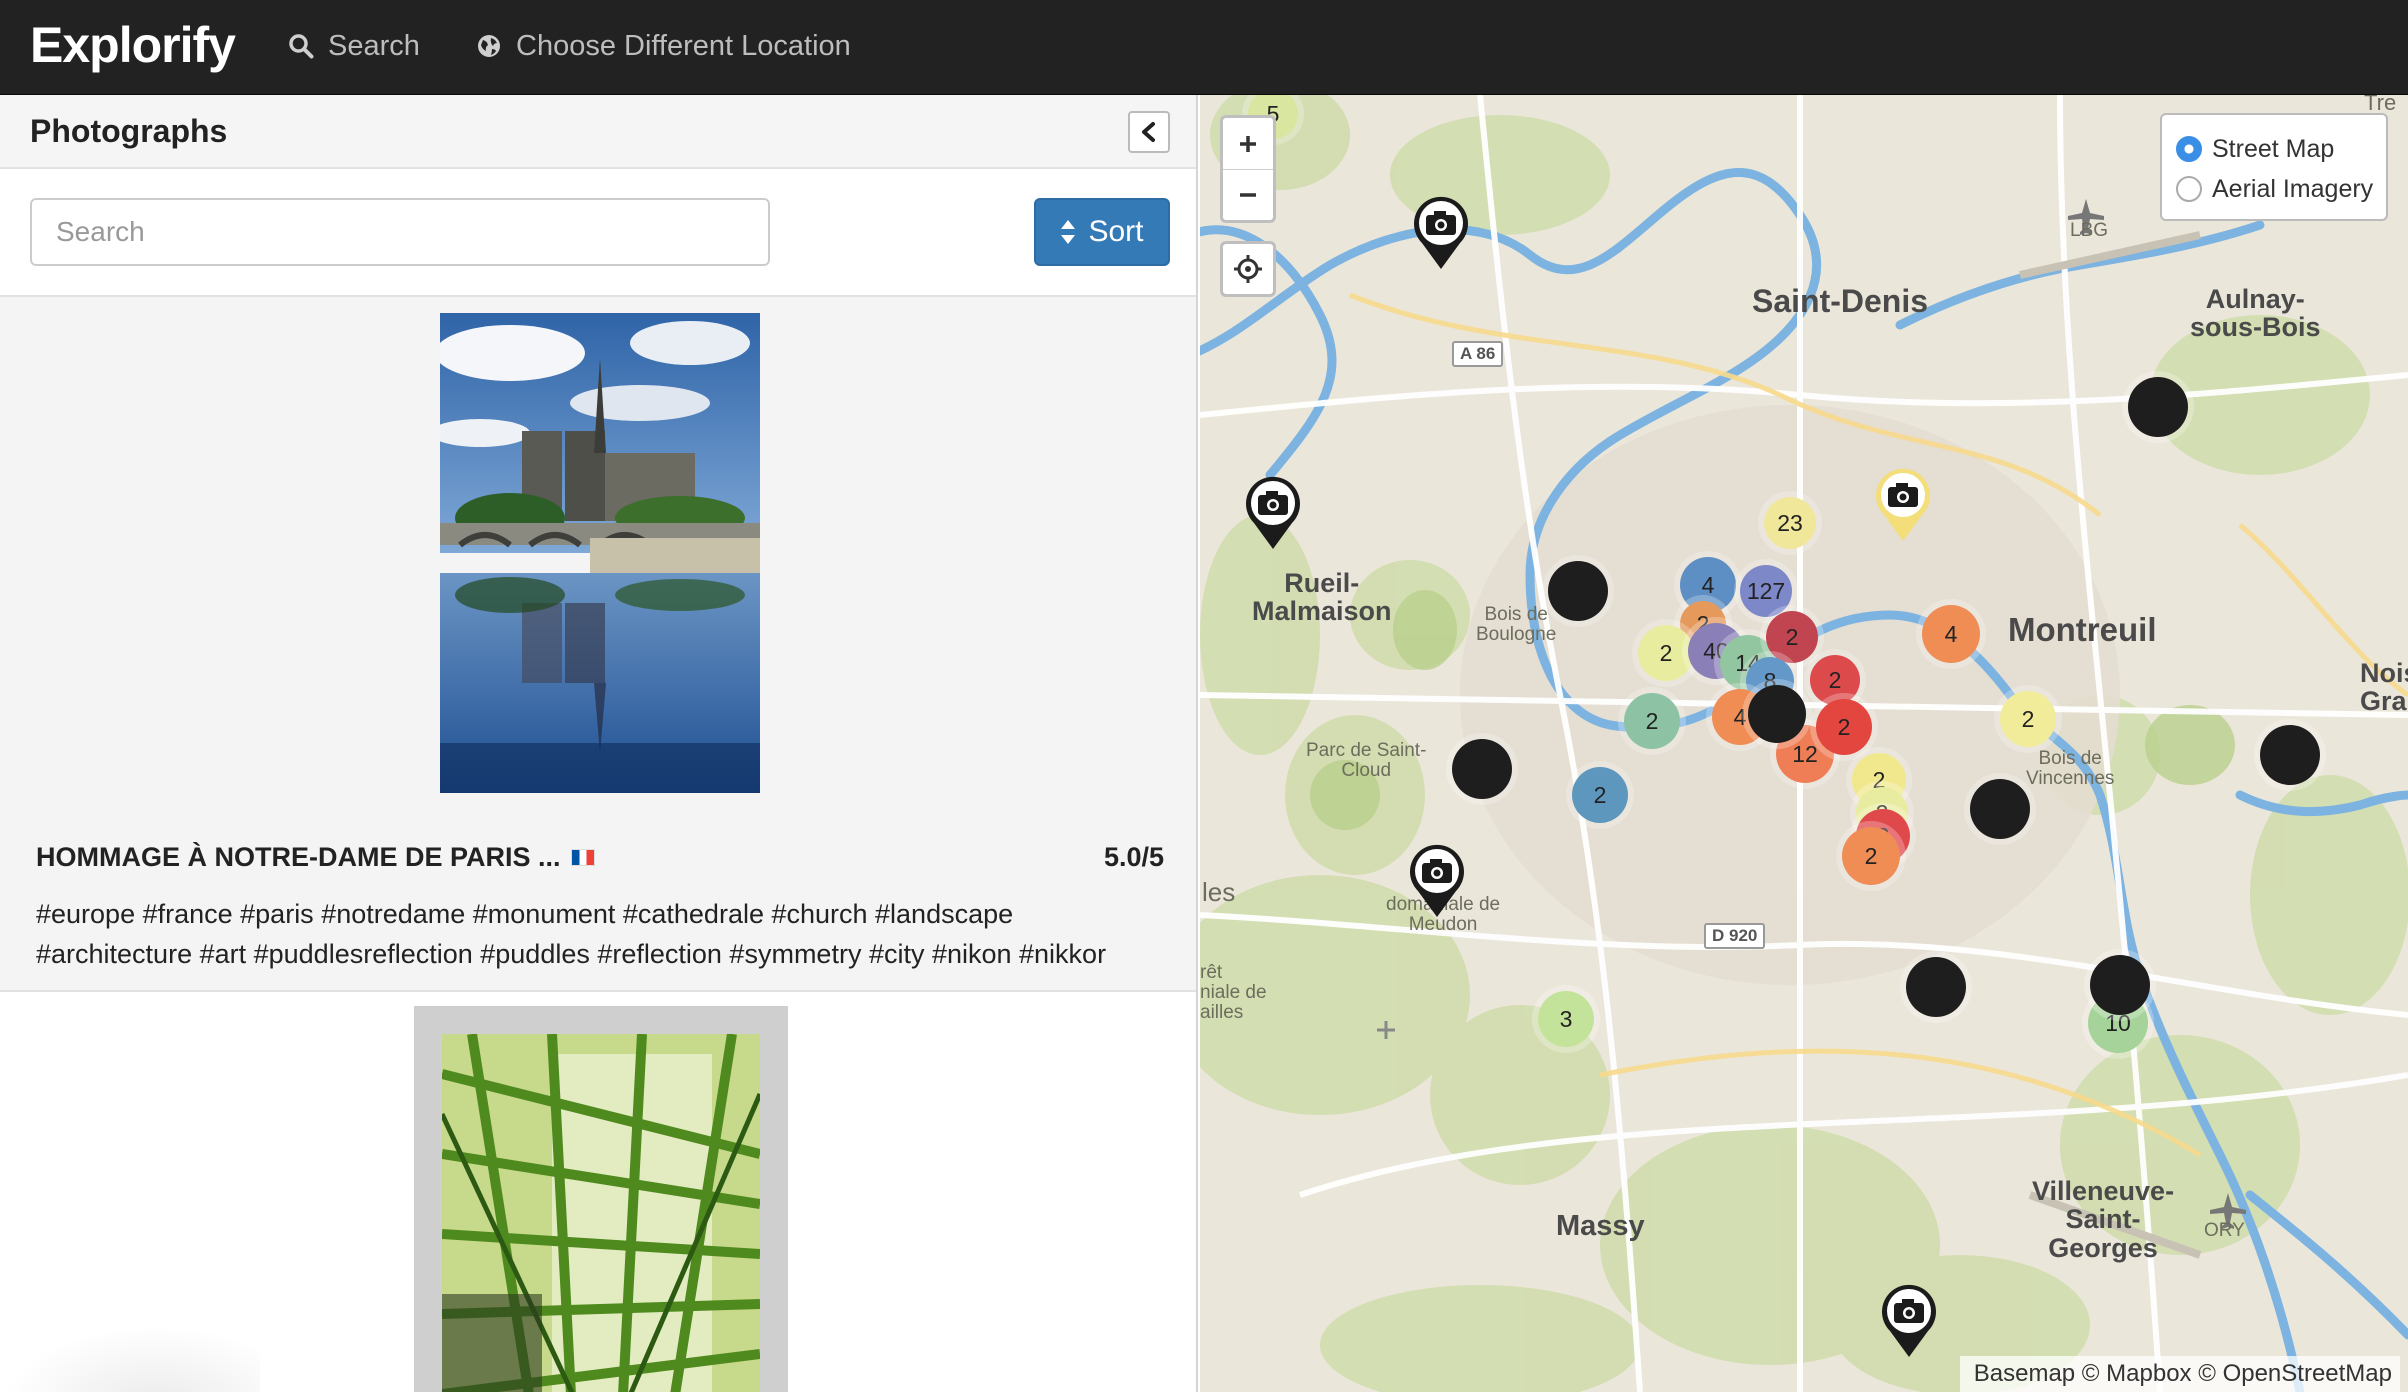 The height and width of the screenshot is (1392, 2408). What do you see at coordinates (1600, 1226) in the screenshot?
I see `map-label-massy: Massy` at bounding box center [1600, 1226].